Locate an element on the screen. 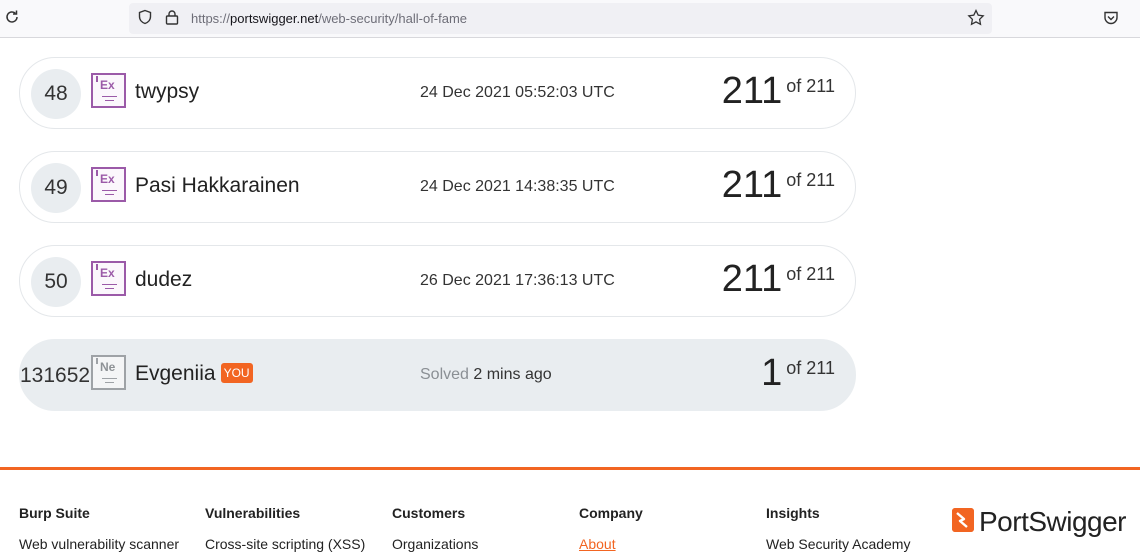  shield-icon is located at coordinates (145, 17).